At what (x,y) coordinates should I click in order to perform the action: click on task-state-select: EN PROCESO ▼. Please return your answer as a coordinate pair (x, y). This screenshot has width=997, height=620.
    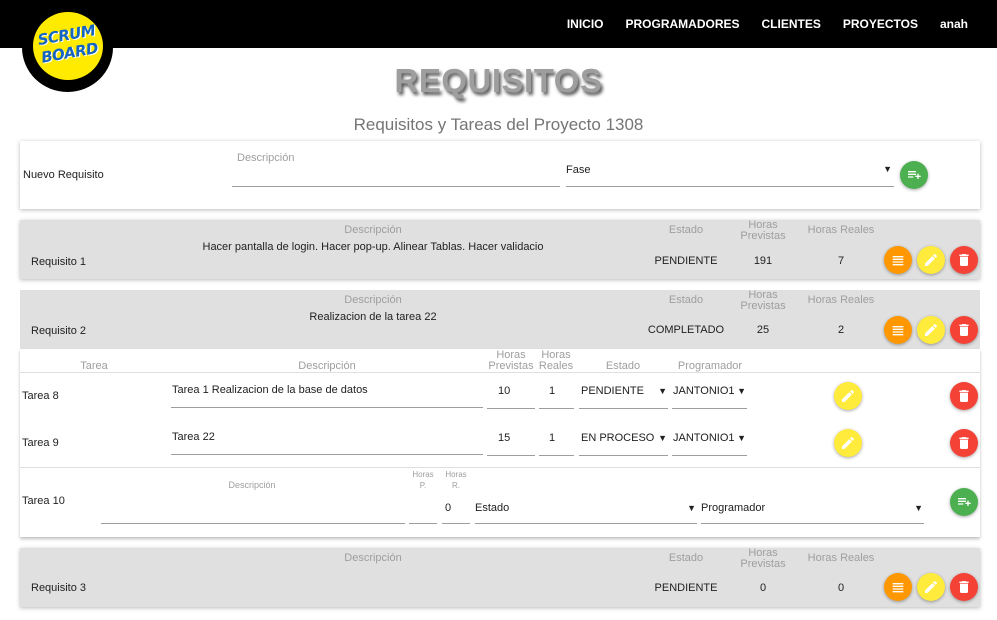
    Looking at the image, I should click on (623, 442).